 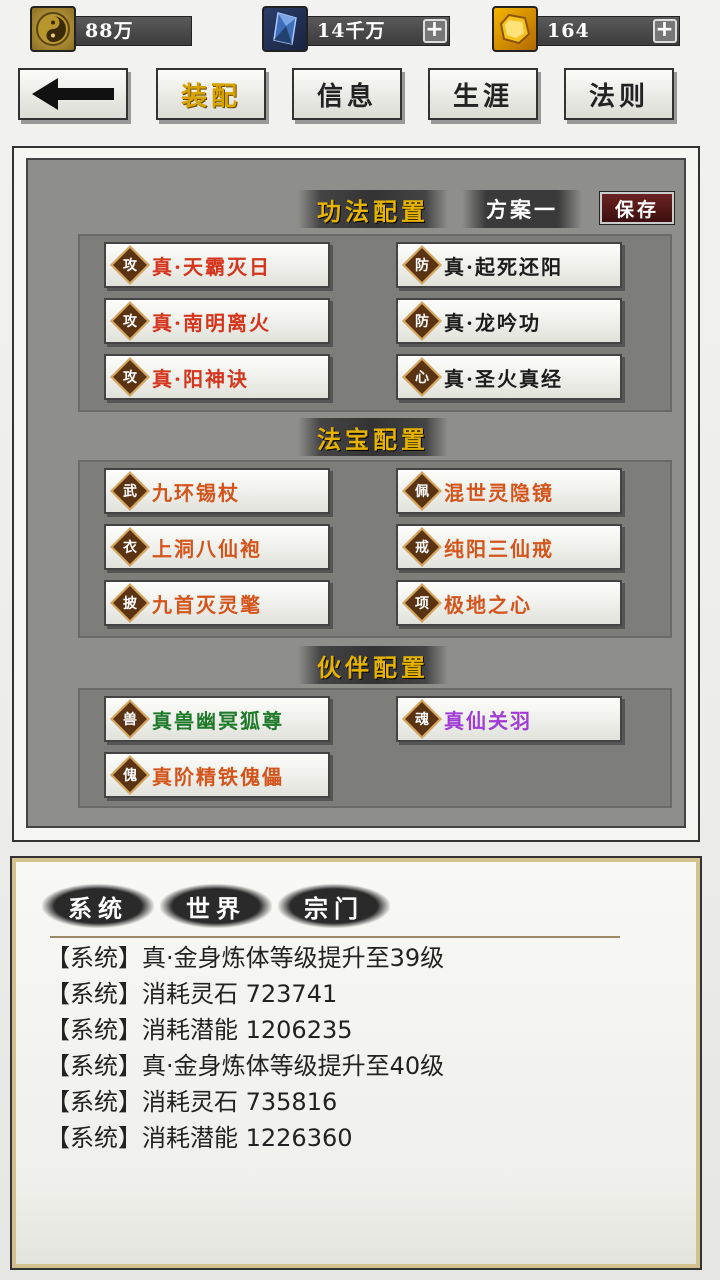 I want to click on arrow-left-icon, so click(x=73, y=94).